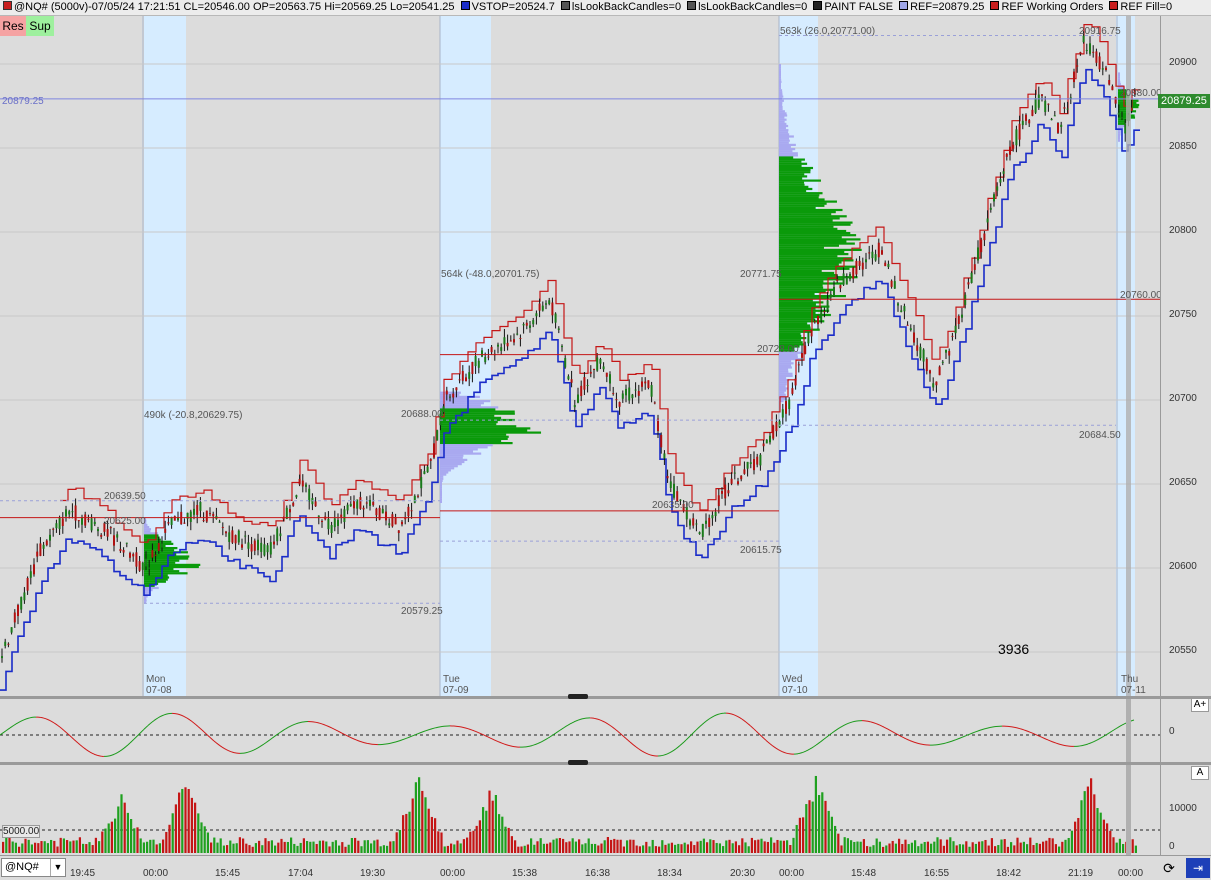 The image size is (1211, 880). What do you see at coordinates (580, 730) in the screenshot?
I see `oscillator-panel` at bounding box center [580, 730].